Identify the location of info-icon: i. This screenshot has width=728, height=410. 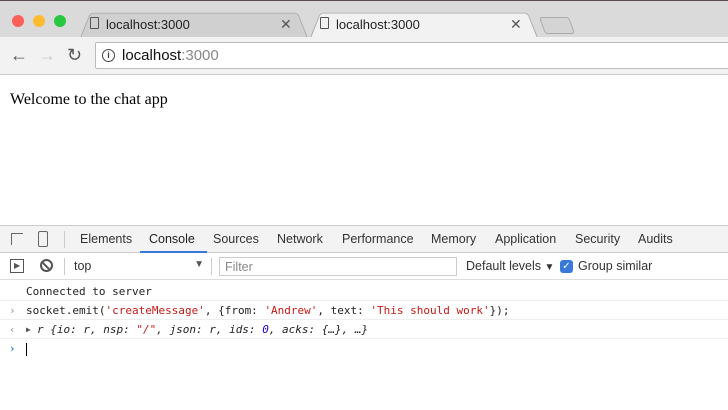
(108, 55).